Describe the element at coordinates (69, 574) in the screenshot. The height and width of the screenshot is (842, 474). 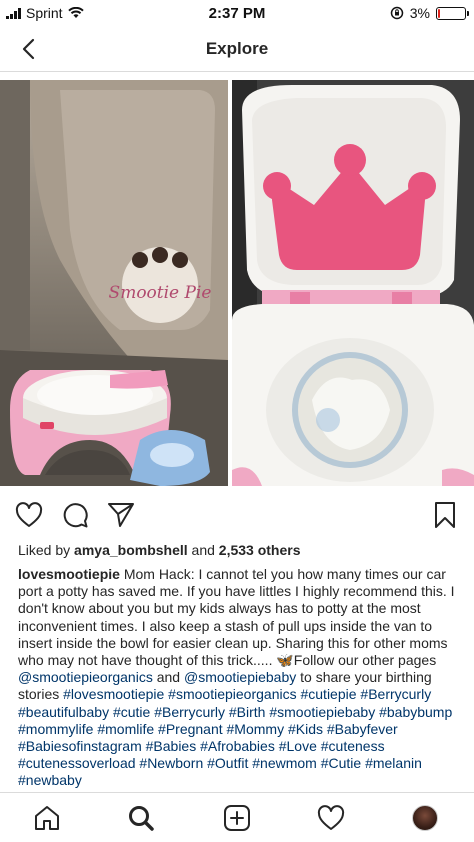
I see `caption-username: lovesmootiepie` at that location.